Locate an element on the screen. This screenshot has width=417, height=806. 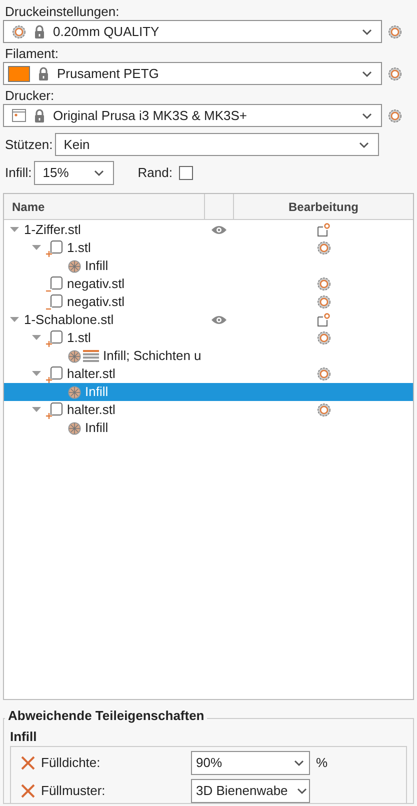
setting-dropdown: 90% is located at coordinates (250, 763).